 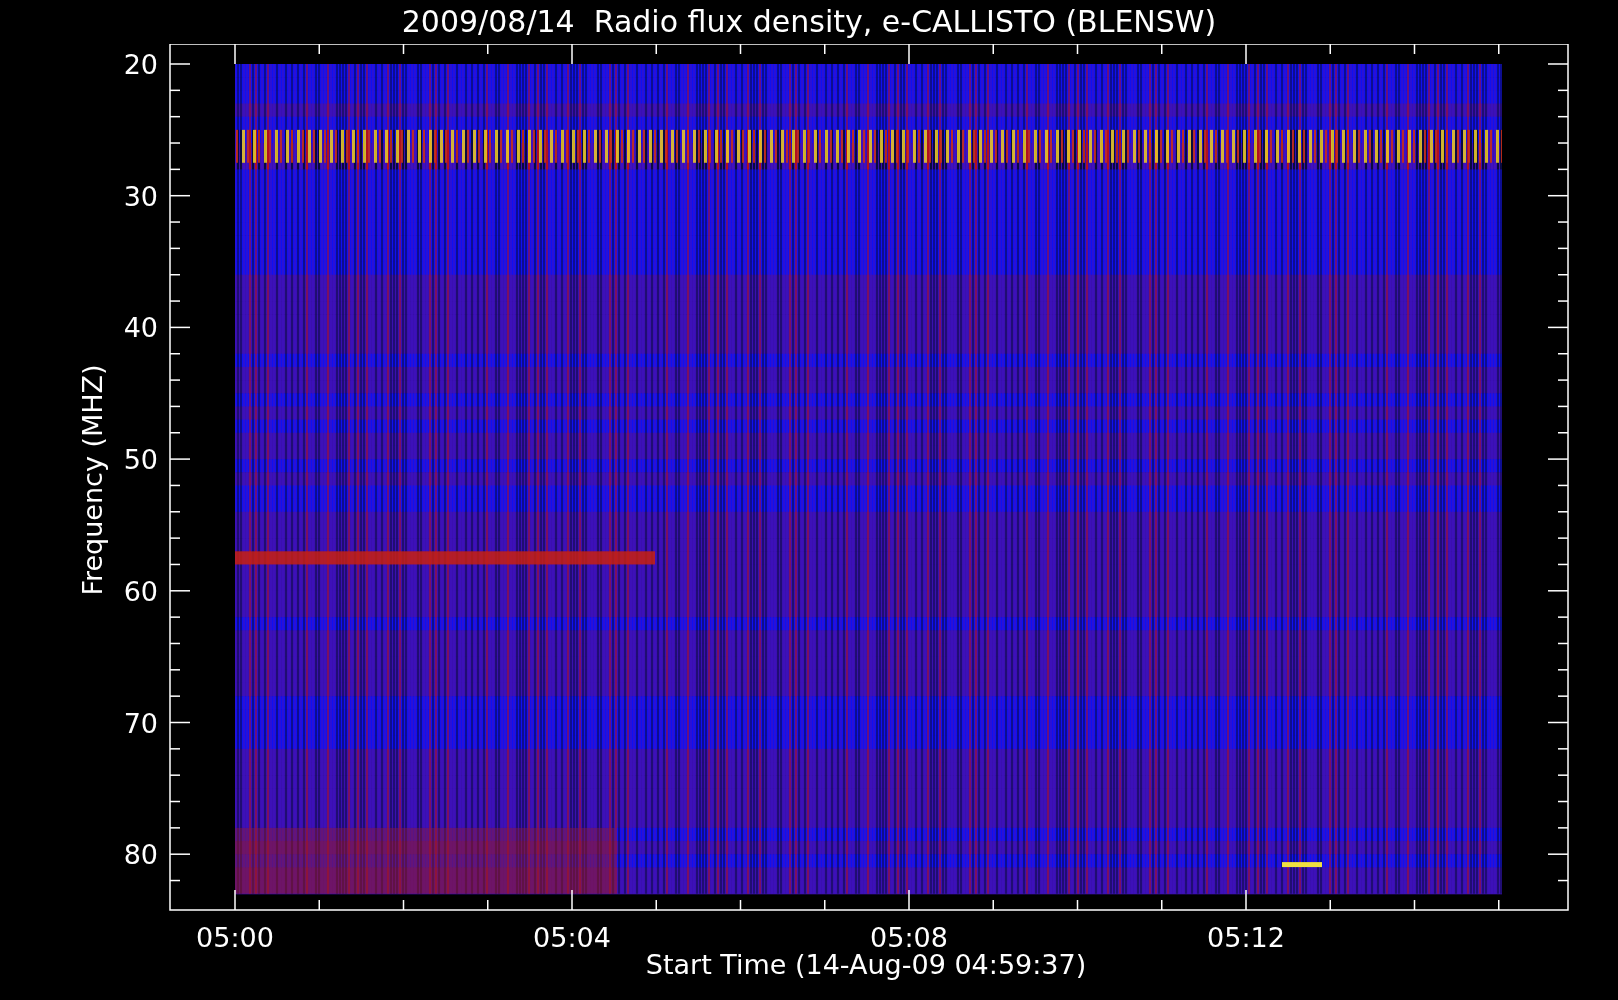 I want to click on y-axis-label: Frequency (MHZ), so click(x=92, y=480).